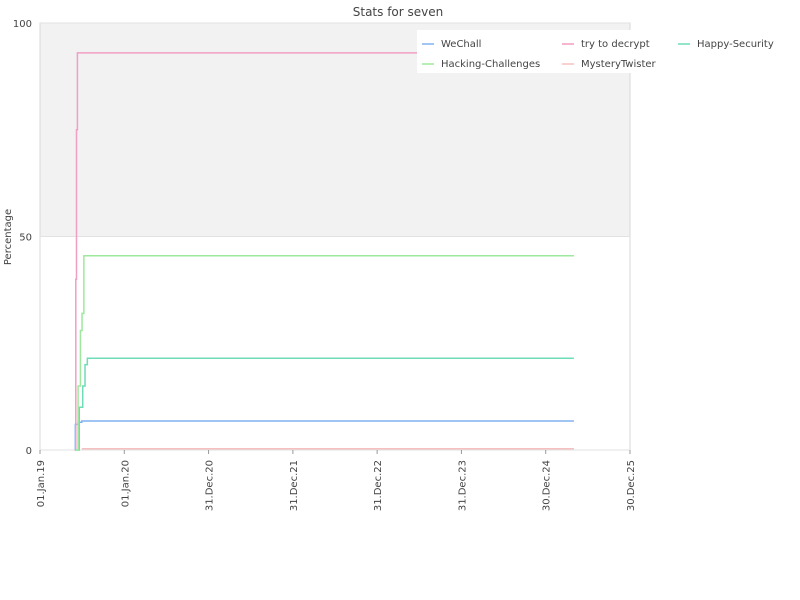 Image resolution: width=800 pixels, height=600 pixels. What do you see at coordinates (615, 44) in the screenshot?
I see `legend-label: try to decrypt` at bounding box center [615, 44].